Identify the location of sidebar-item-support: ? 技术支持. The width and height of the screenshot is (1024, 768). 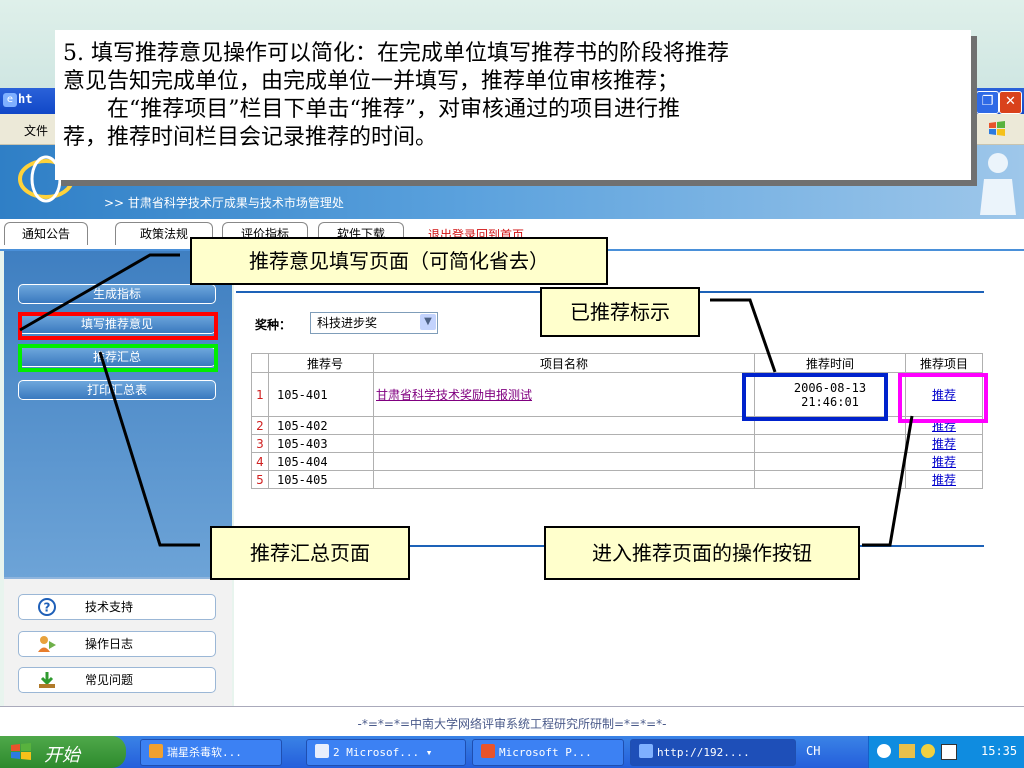
(117, 607).